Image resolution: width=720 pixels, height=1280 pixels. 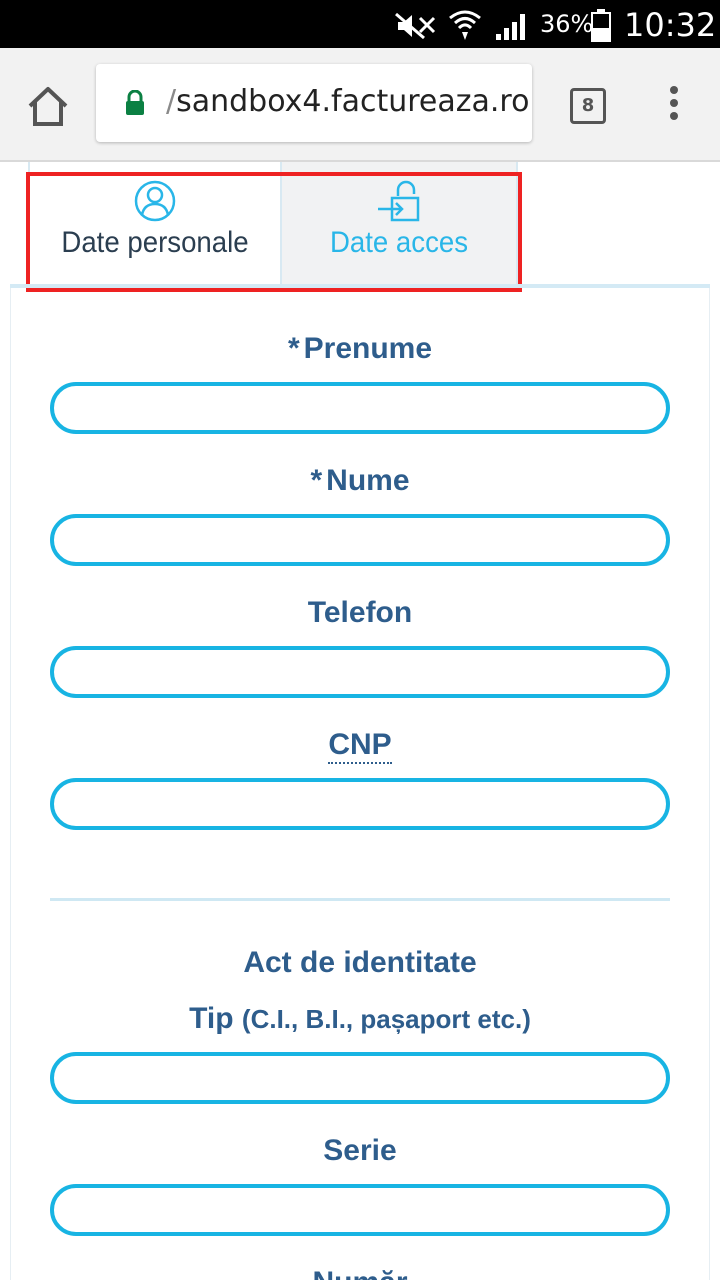 What do you see at coordinates (567, 24) in the screenshot?
I see `battery-percent: 36%` at bounding box center [567, 24].